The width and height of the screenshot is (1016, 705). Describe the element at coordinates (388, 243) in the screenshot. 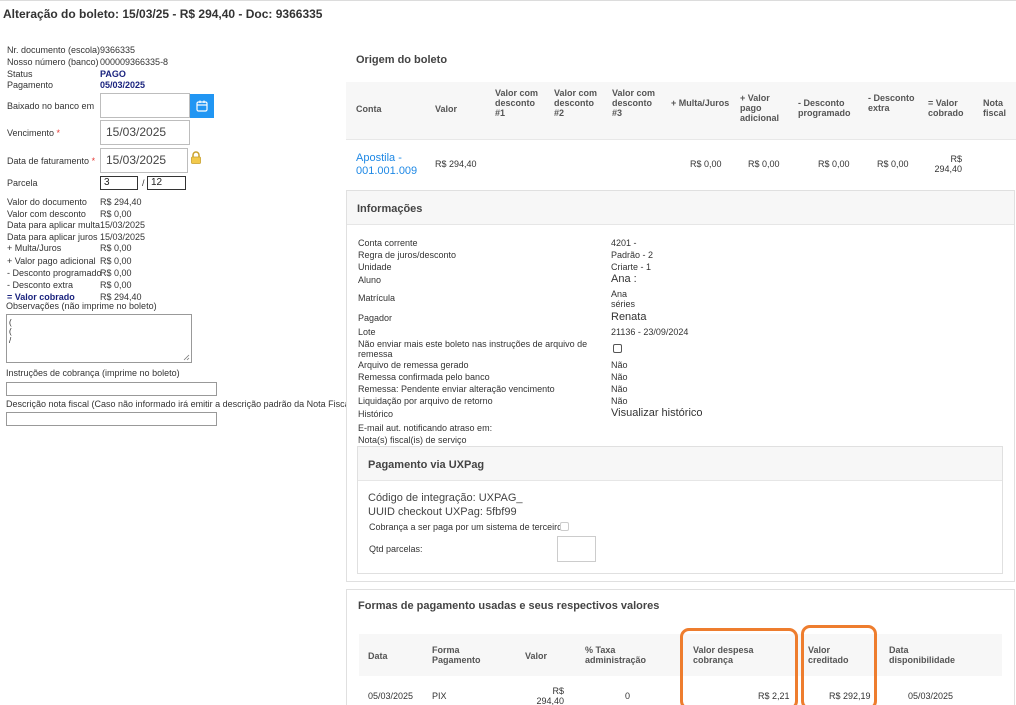

I see `info-label: Conta corrente` at that location.